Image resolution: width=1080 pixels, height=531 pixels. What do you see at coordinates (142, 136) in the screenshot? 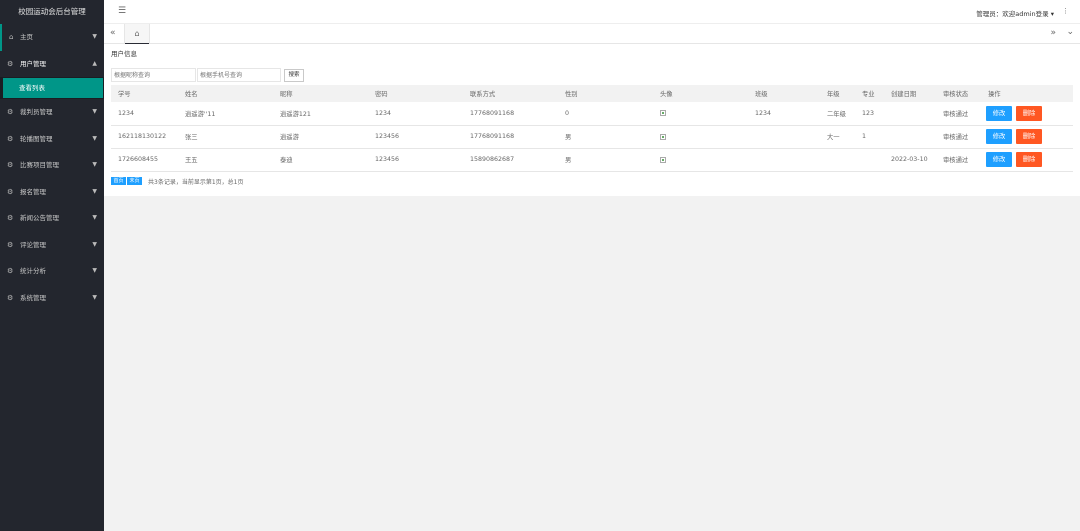
I see `cell-student-id: 162118130122` at bounding box center [142, 136].